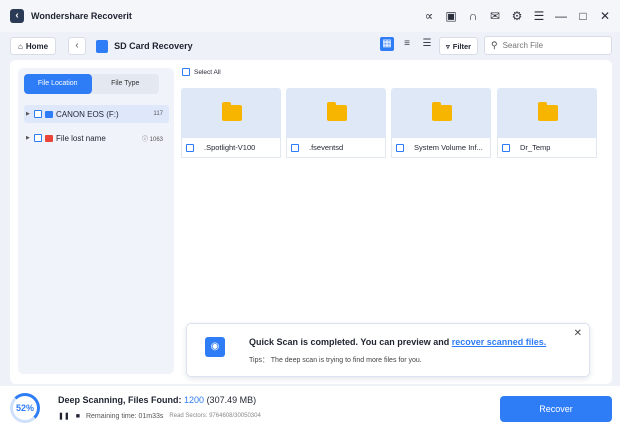  Describe the element at coordinates (58, 84) in the screenshot. I see `tab-file-location: File Location` at that location.